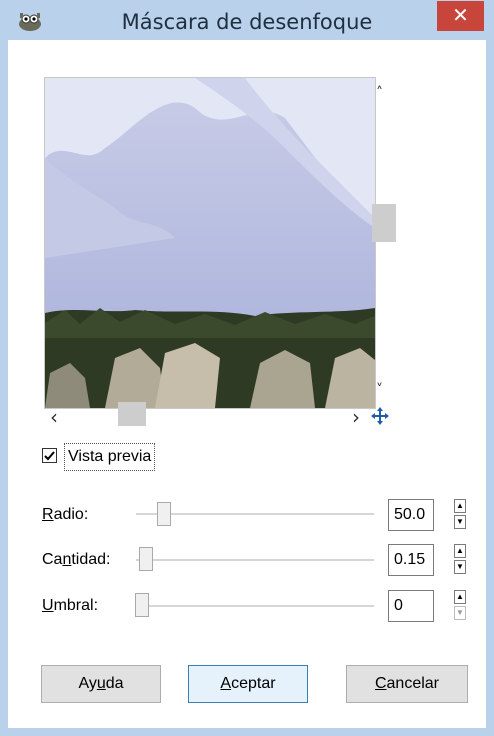  What do you see at coordinates (164, 514) in the screenshot?
I see `radius-slider-thumb` at bounding box center [164, 514].